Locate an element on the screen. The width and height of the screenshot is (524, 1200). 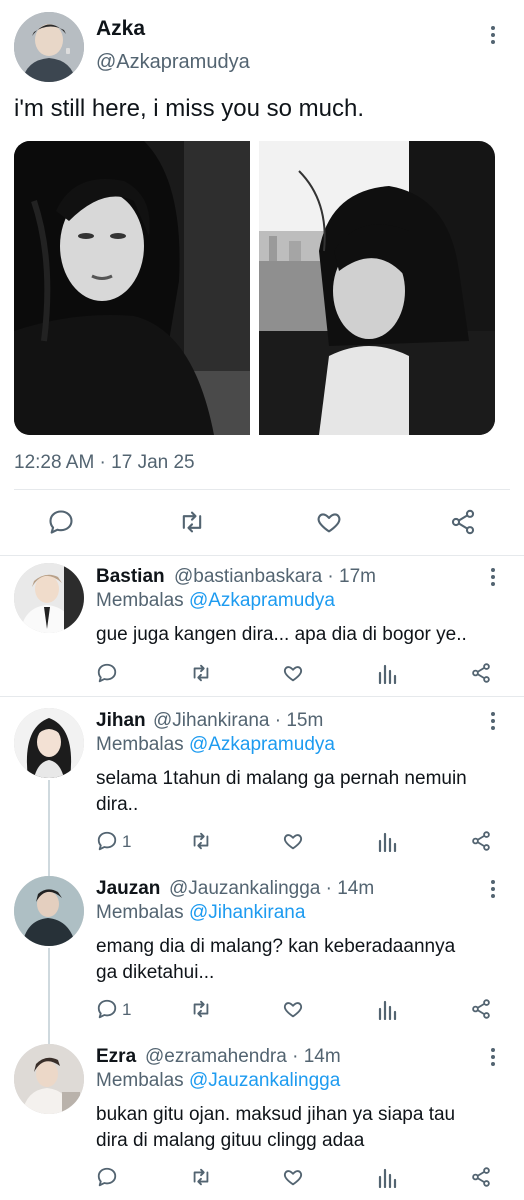
author-handle: @Azkapramudya is located at coordinates (173, 62).